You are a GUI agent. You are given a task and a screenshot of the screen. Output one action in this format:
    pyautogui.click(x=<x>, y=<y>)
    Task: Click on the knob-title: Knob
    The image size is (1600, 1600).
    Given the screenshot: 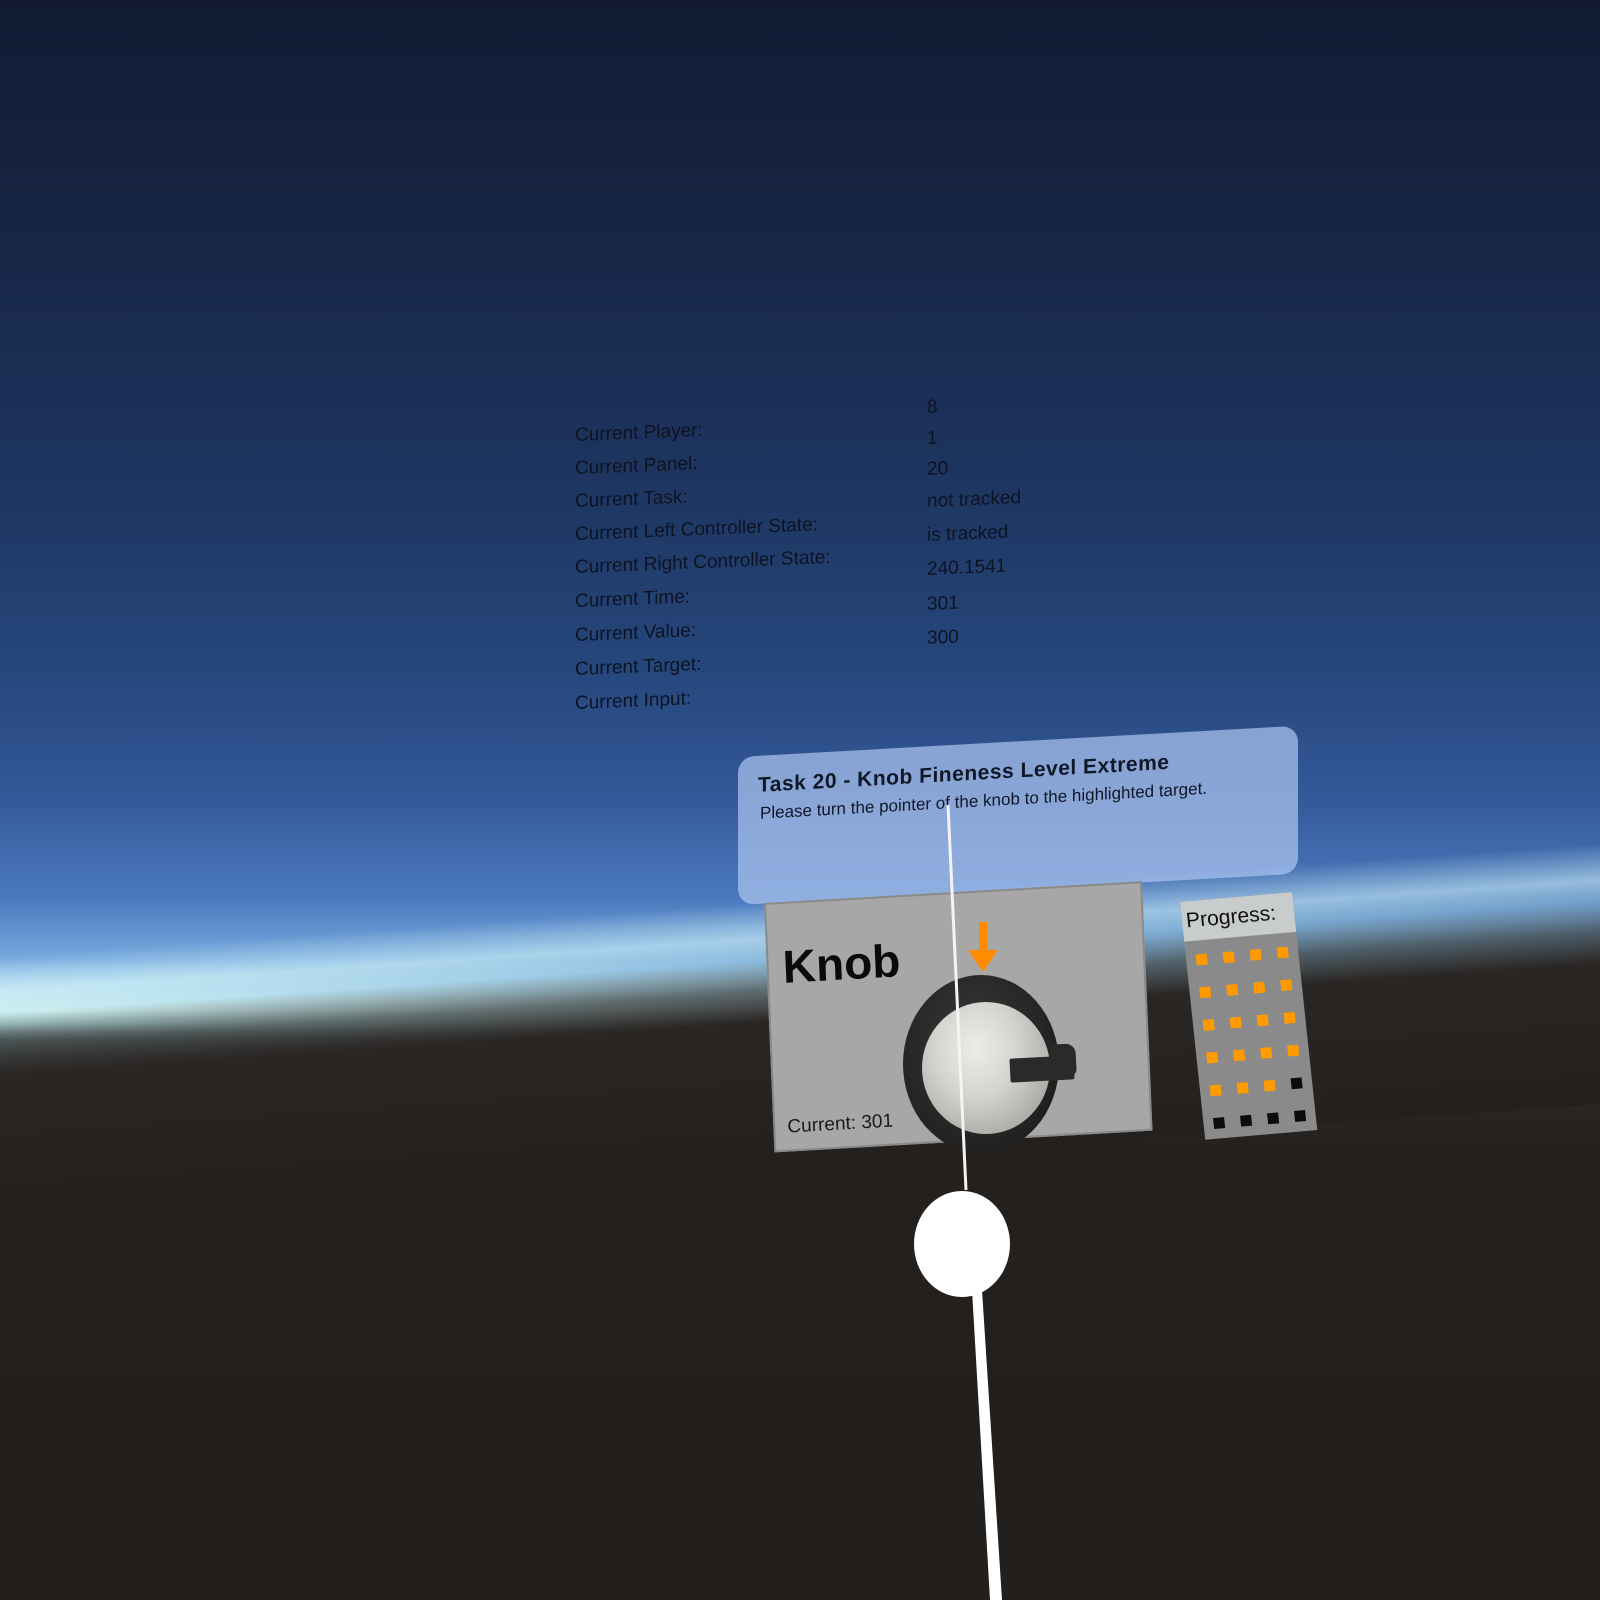 What is the action you would take?
    pyautogui.click(x=841, y=963)
    